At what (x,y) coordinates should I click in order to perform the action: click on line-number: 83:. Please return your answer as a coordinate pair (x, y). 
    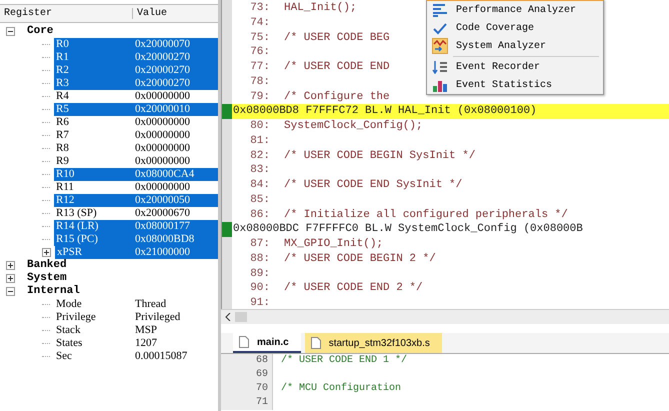
    Looking at the image, I should click on (259, 170).